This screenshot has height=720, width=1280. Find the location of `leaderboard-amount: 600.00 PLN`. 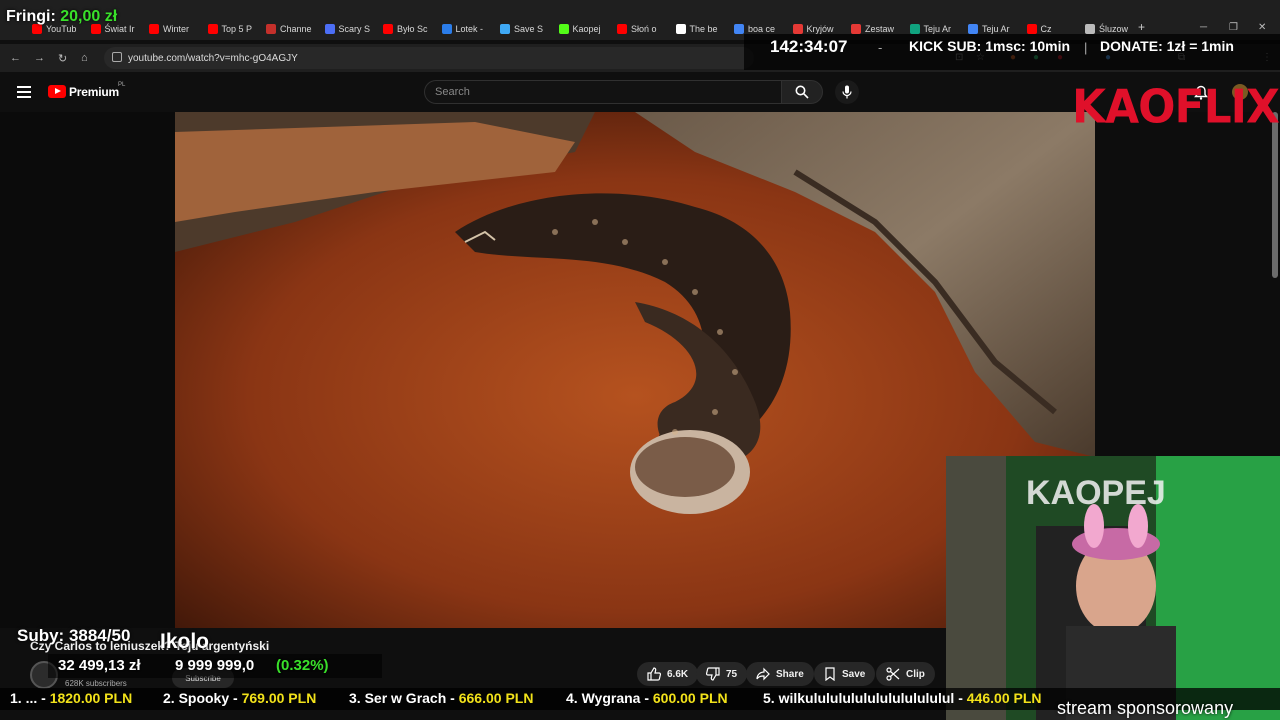

leaderboard-amount: 600.00 PLN is located at coordinates (690, 698).